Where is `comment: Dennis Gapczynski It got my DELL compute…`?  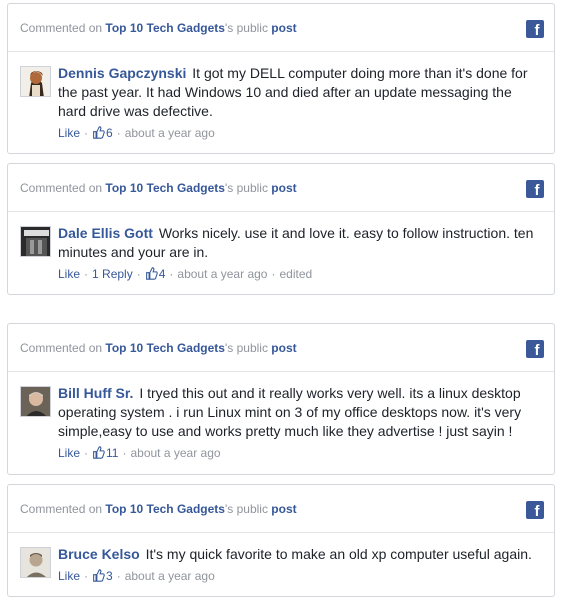
comment: Dennis Gapczynski It got my DELL compute… is located at coordinates (281, 96).